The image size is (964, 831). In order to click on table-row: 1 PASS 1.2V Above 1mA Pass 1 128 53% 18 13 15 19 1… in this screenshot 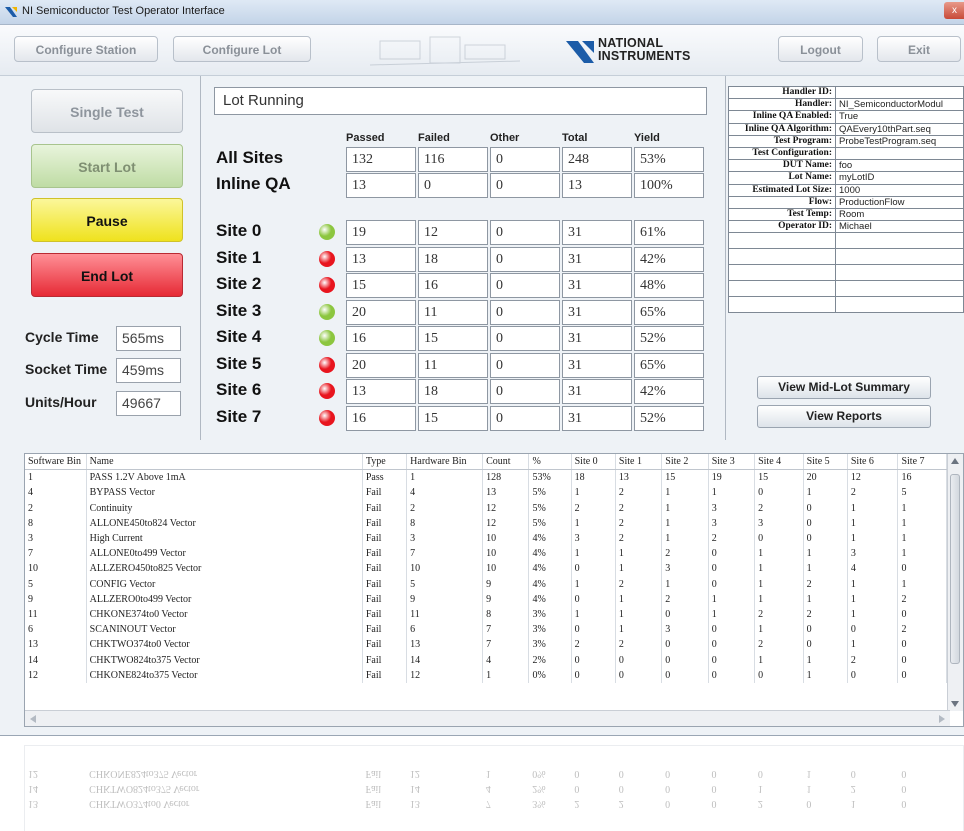, I will do `click(486, 477)`.